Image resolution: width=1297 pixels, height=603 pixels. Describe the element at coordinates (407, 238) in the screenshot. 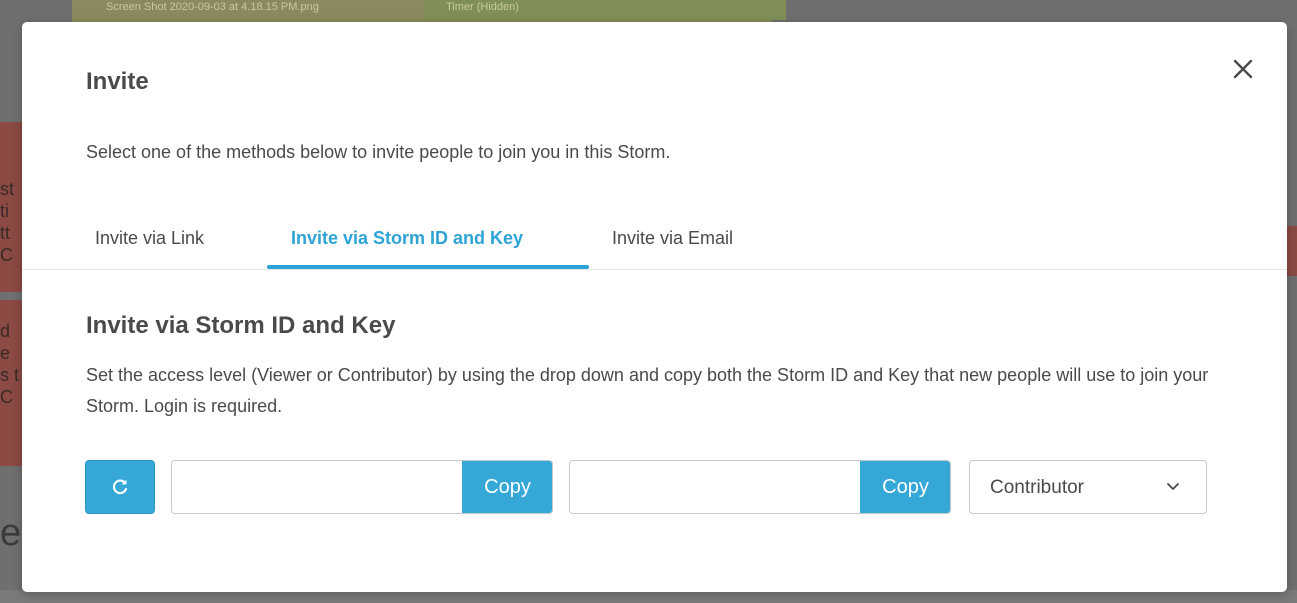

I see `tab-invite-via-storm-id: Invite via Storm ID and Key` at that location.